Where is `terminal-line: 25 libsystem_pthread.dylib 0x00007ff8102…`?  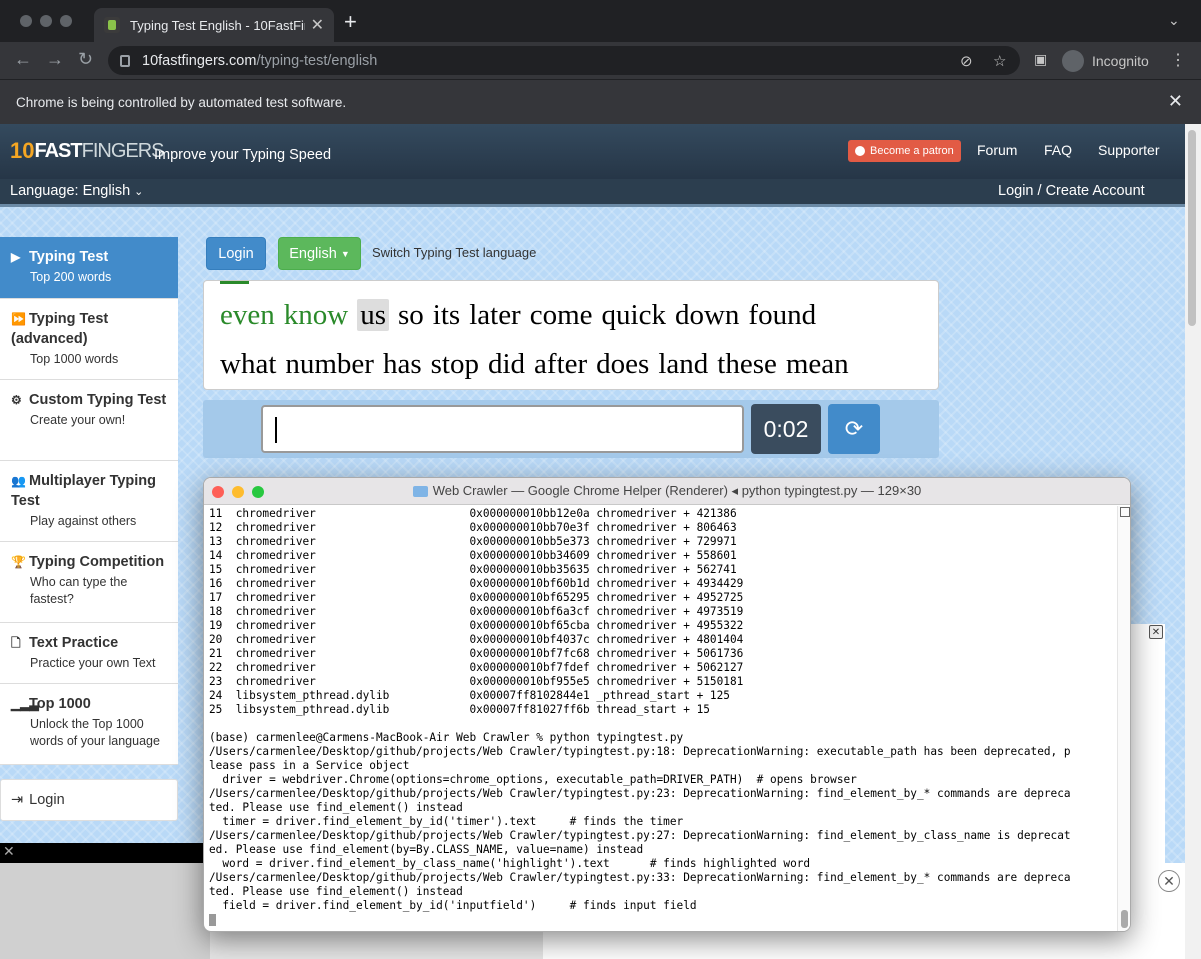 terminal-line: 25 libsystem_pthread.dylib 0x00007ff8102… is located at coordinates (459, 709).